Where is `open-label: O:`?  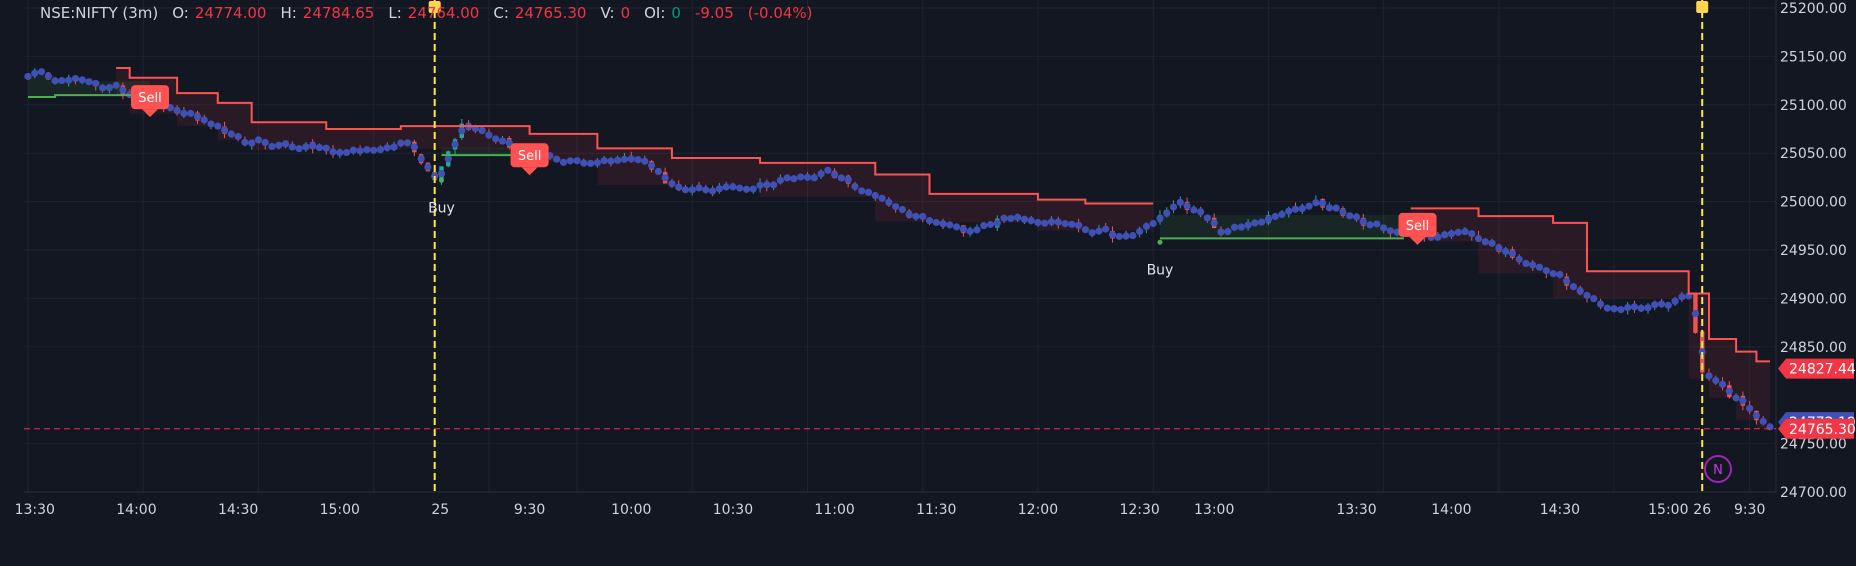
open-label: O: is located at coordinates (180, 13).